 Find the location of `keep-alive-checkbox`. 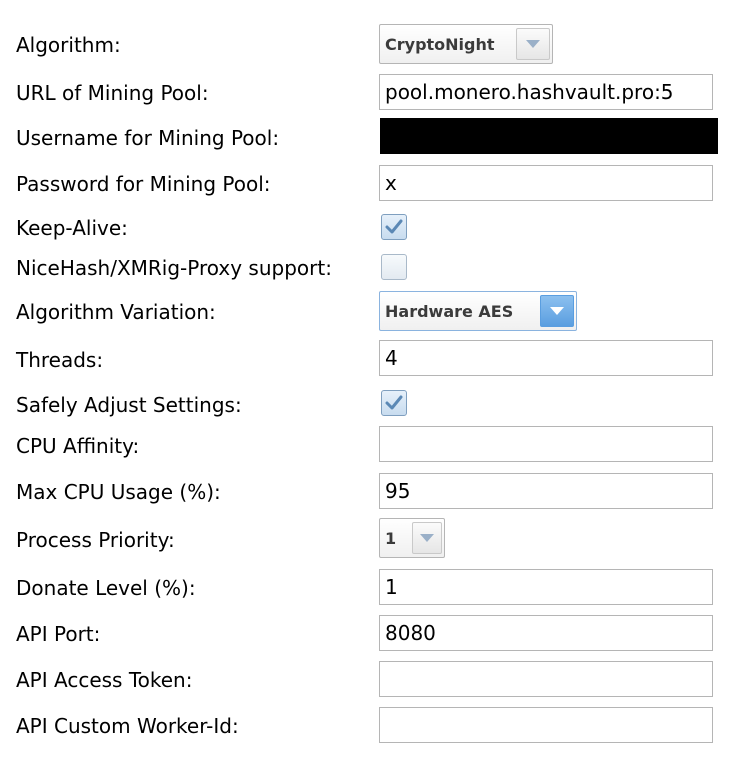

keep-alive-checkbox is located at coordinates (394, 227).